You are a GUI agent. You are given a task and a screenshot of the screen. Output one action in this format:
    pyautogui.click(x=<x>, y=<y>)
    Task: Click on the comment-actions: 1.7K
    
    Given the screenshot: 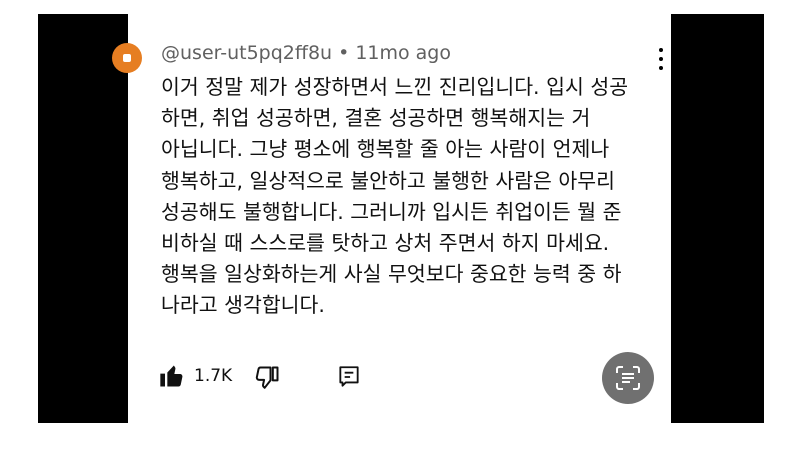 What is the action you would take?
    pyautogui.click(x=408, y=377)
    